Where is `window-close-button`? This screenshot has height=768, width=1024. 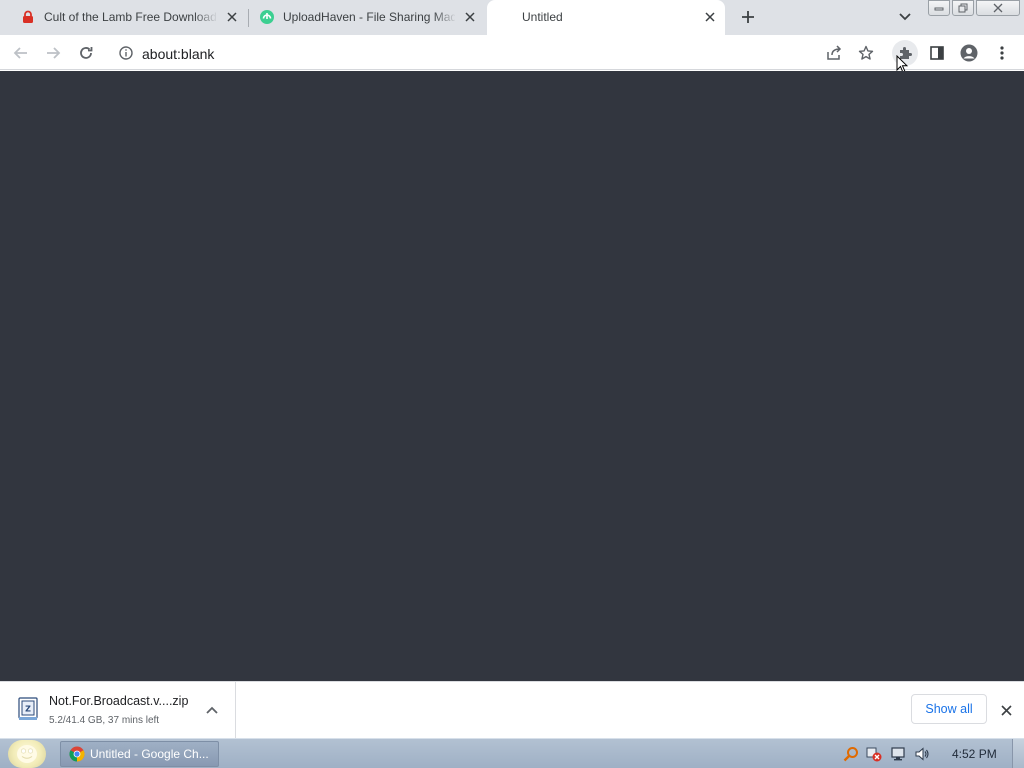 window-close-button is located at coordinates (998, 8).